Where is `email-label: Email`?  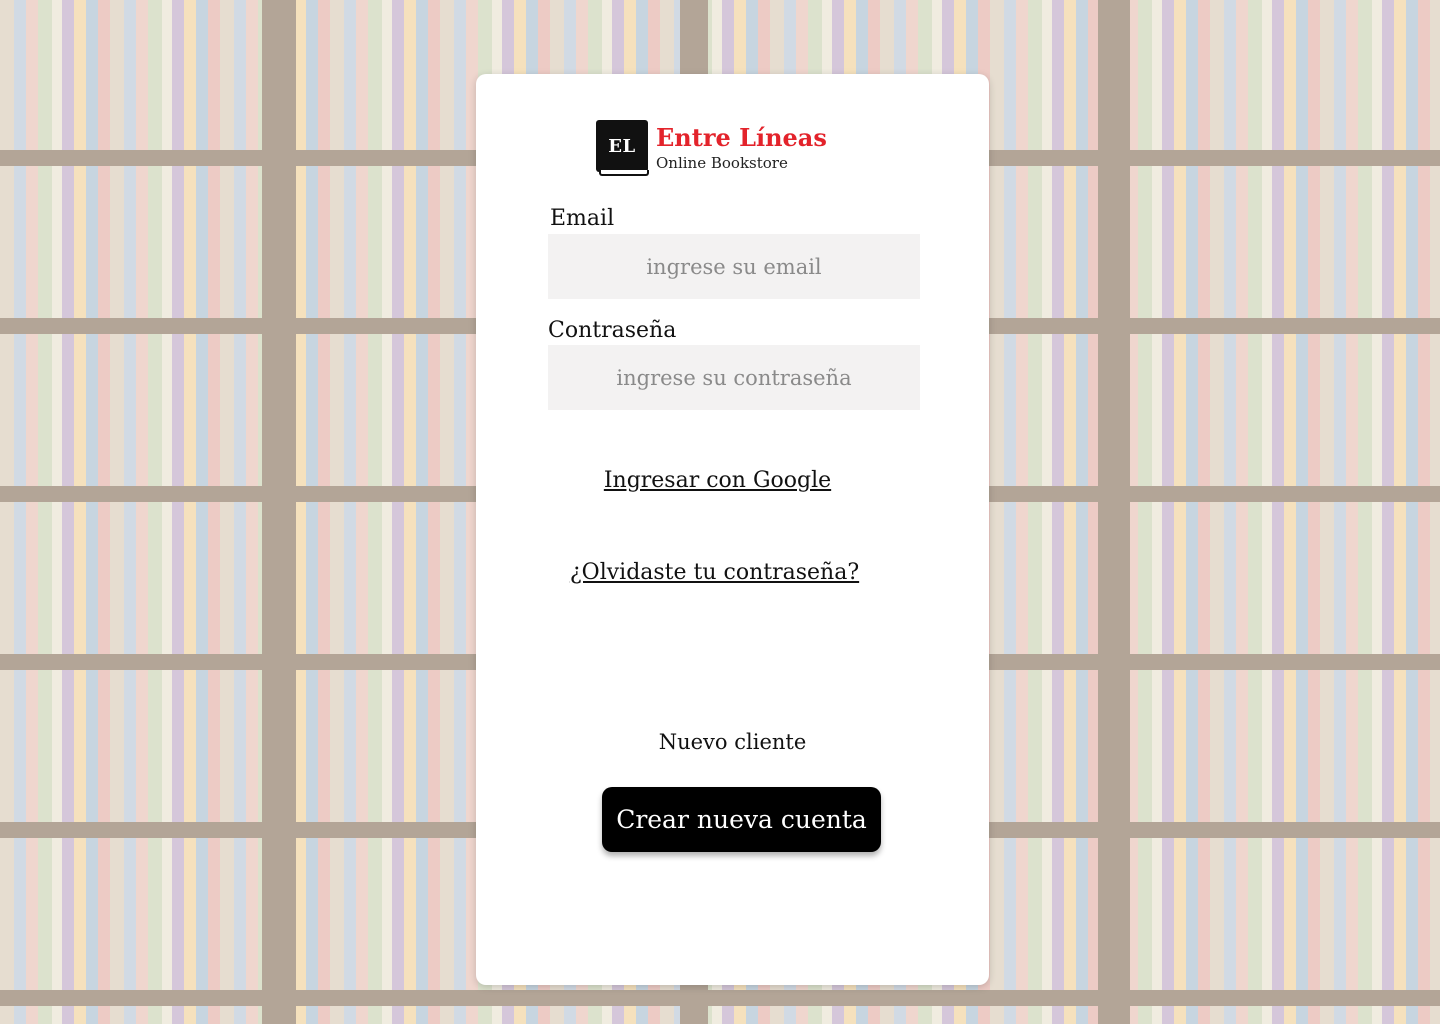 email-label: Email is located at coordinates (582, 218).